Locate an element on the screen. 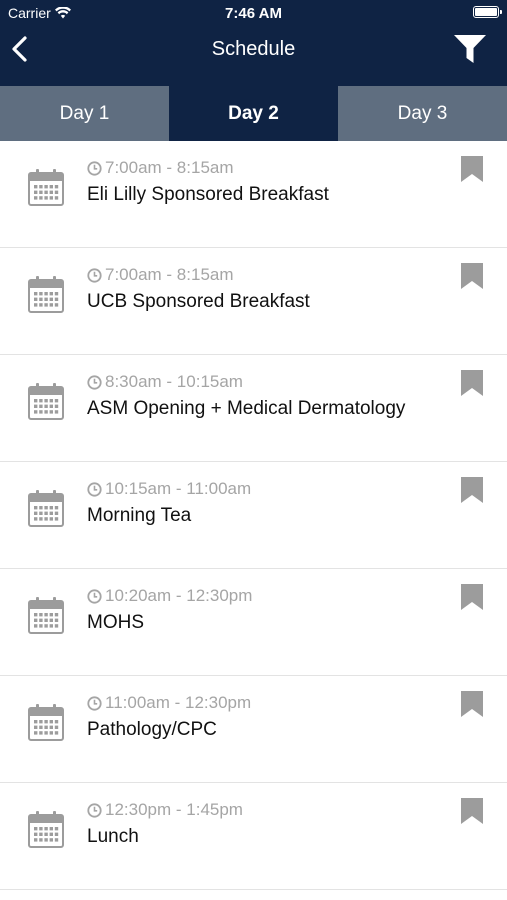 This screenshot has height=900, width=507. tab-day-3: Day 3 is located at coordinates (422, 113).